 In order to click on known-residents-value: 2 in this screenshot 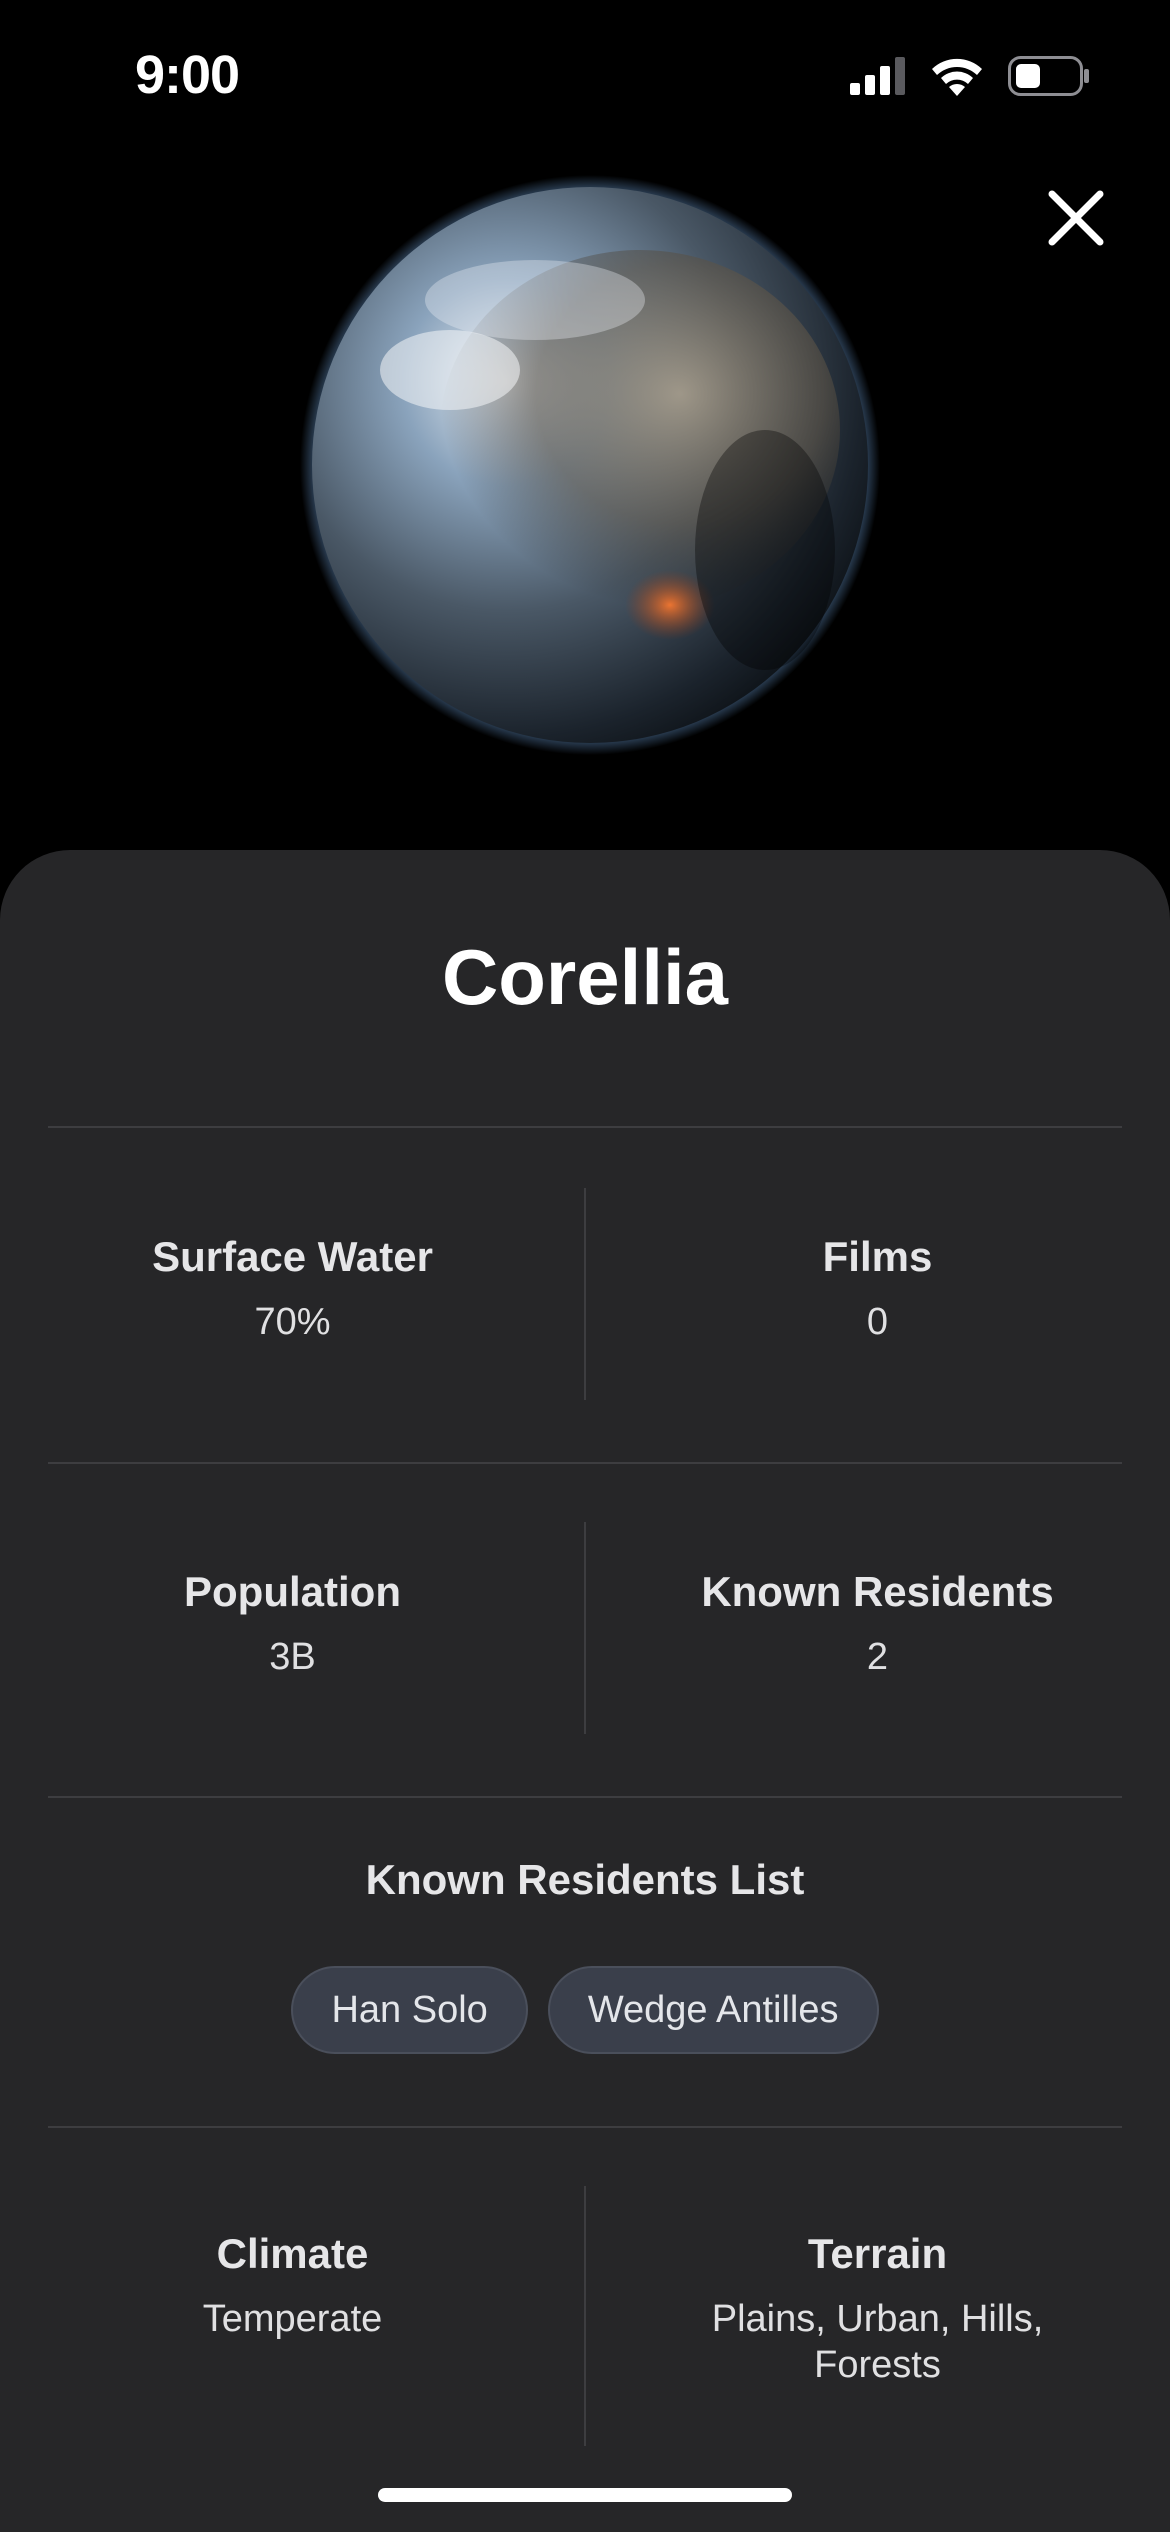, I will do `click(877, 1657)`.